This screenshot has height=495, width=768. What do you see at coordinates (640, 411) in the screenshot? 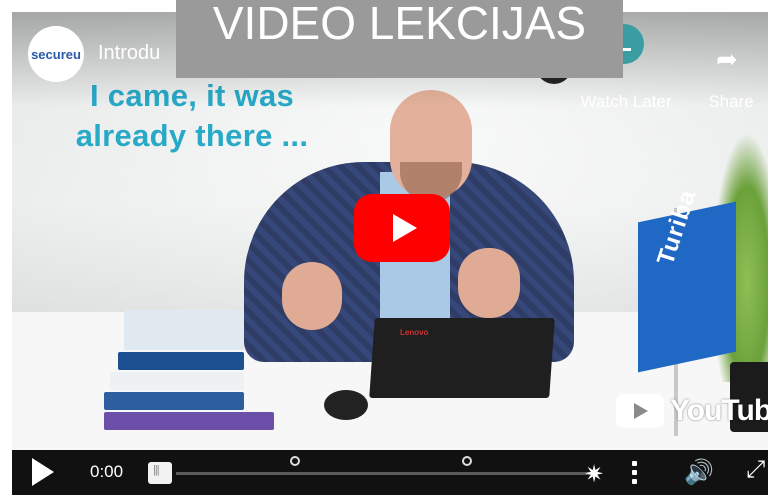
I see `youtube-logo-icon` at bounding box center [640, 411].